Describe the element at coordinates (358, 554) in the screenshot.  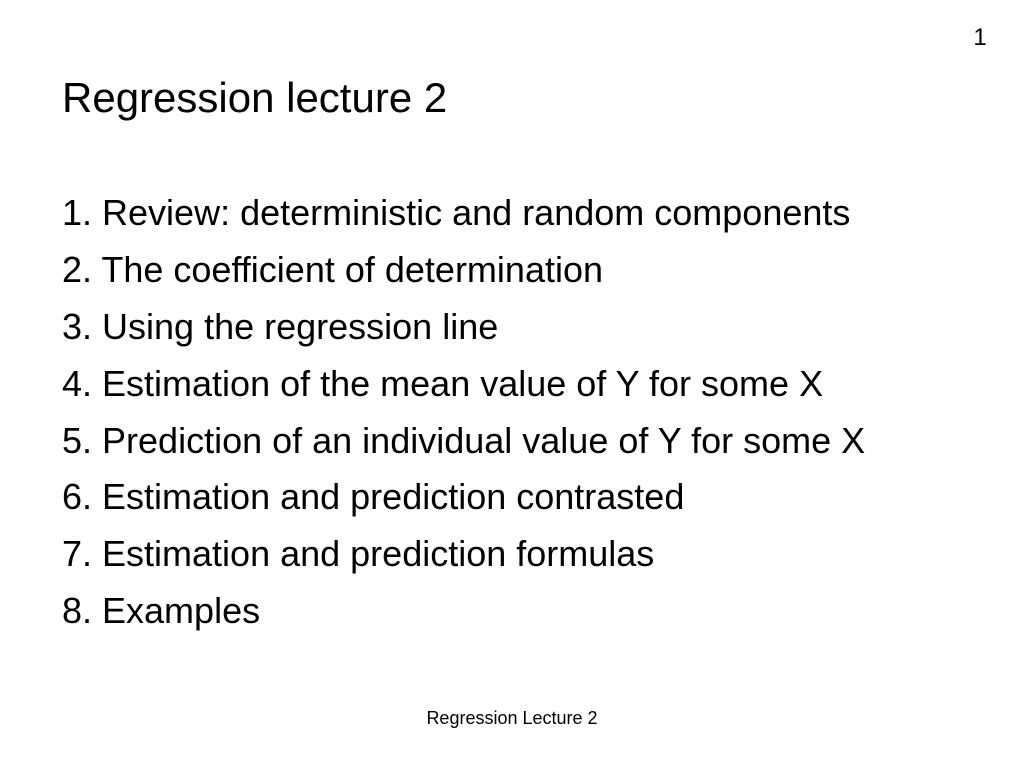
I see `agenda-item-7: 7. Estimation and prediction formulas` at that location.